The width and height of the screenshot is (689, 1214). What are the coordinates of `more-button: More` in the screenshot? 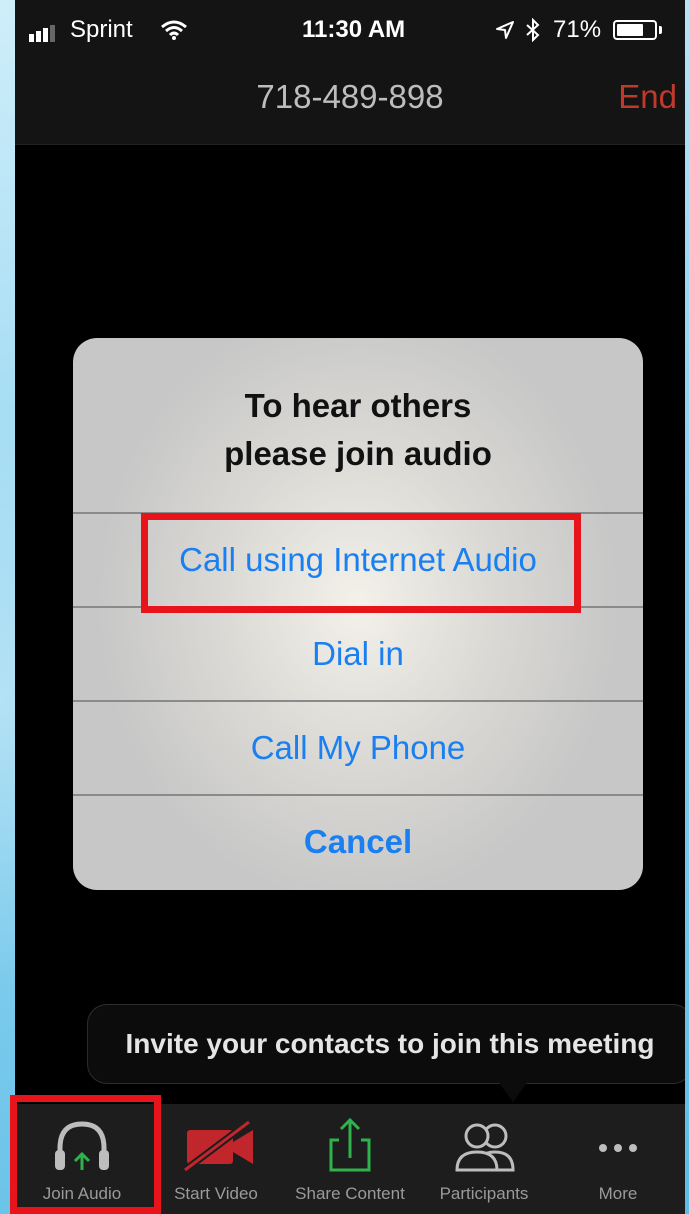 It's located at (618, 1159).